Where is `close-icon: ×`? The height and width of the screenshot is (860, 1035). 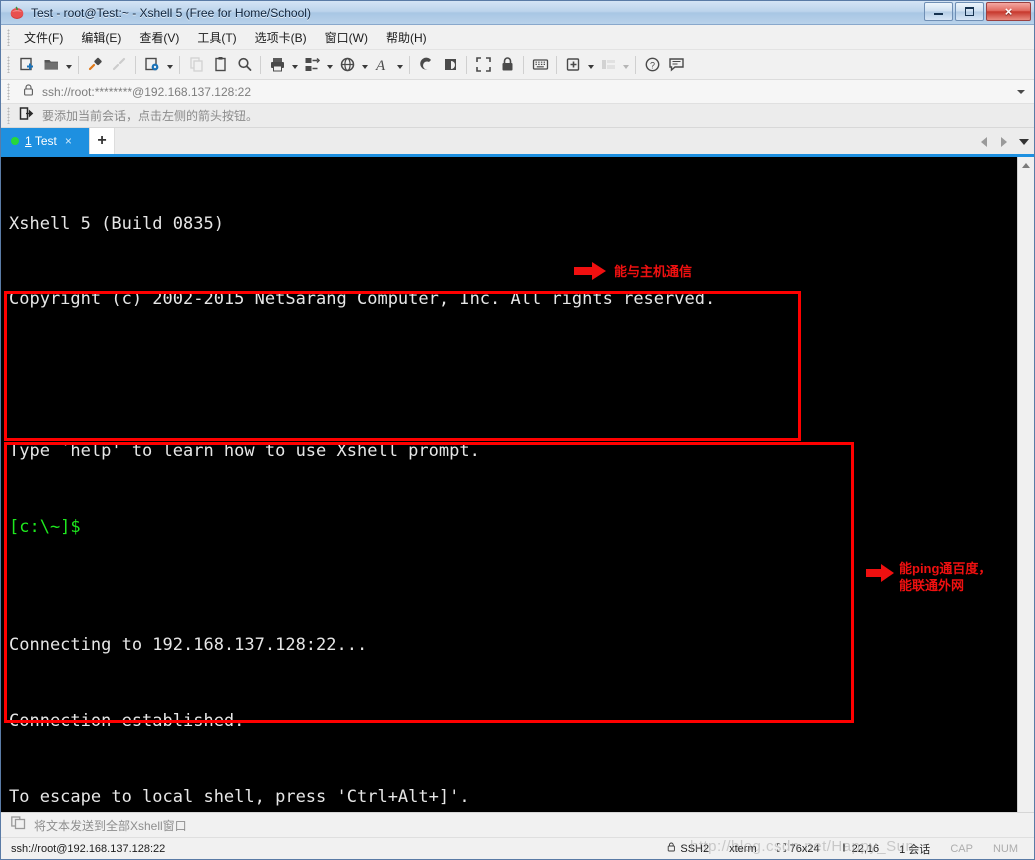
close-icon: × is located at coordinates (1008, 11).